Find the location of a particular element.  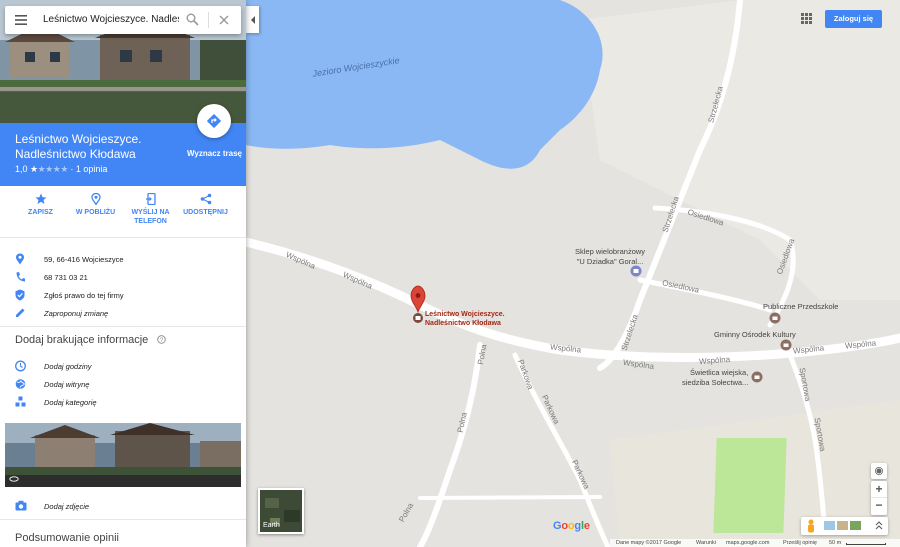

scale-label: 50 m is located at coordinates (835, 543).